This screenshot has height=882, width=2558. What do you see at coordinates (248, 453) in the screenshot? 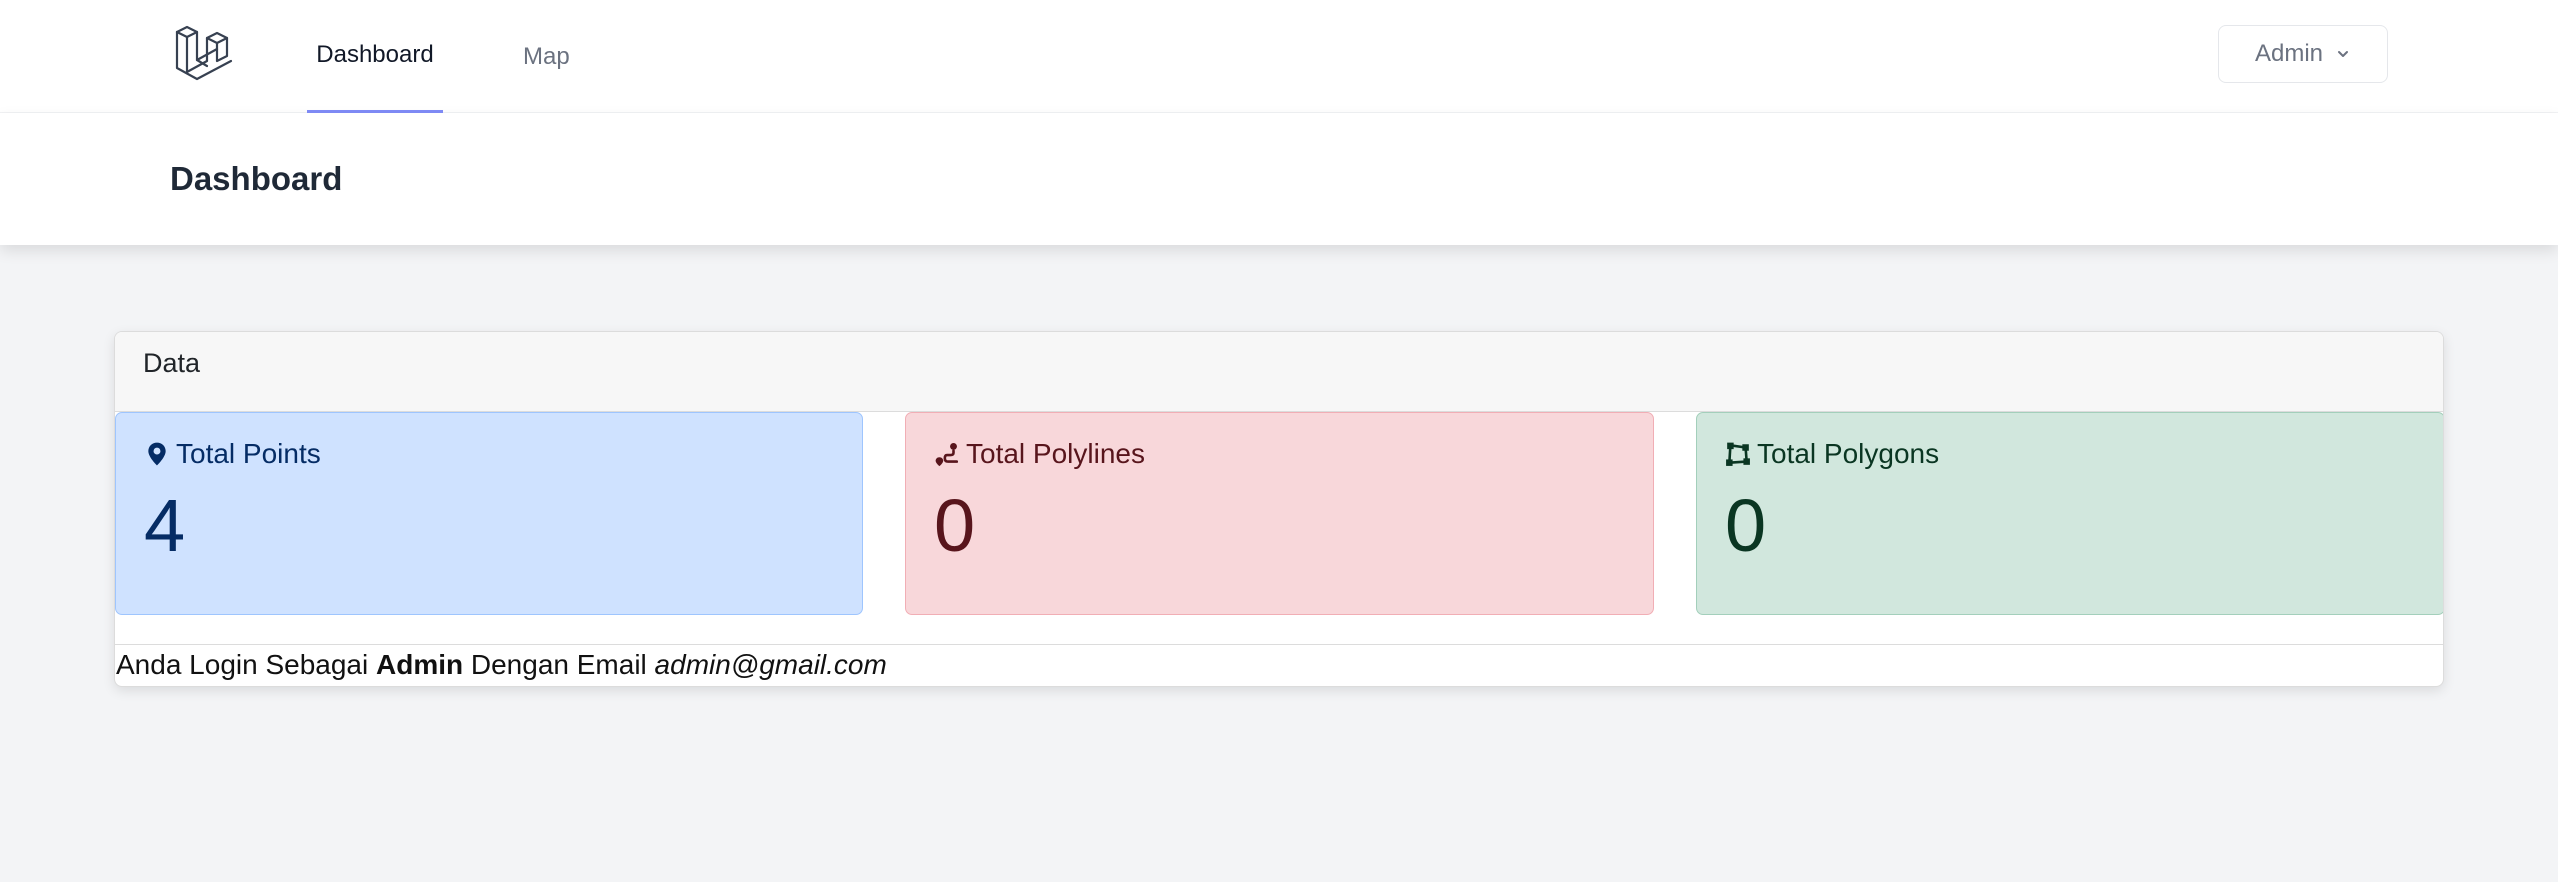
I see `stat-label-text: Total Points` at bounding box center [248, 453].